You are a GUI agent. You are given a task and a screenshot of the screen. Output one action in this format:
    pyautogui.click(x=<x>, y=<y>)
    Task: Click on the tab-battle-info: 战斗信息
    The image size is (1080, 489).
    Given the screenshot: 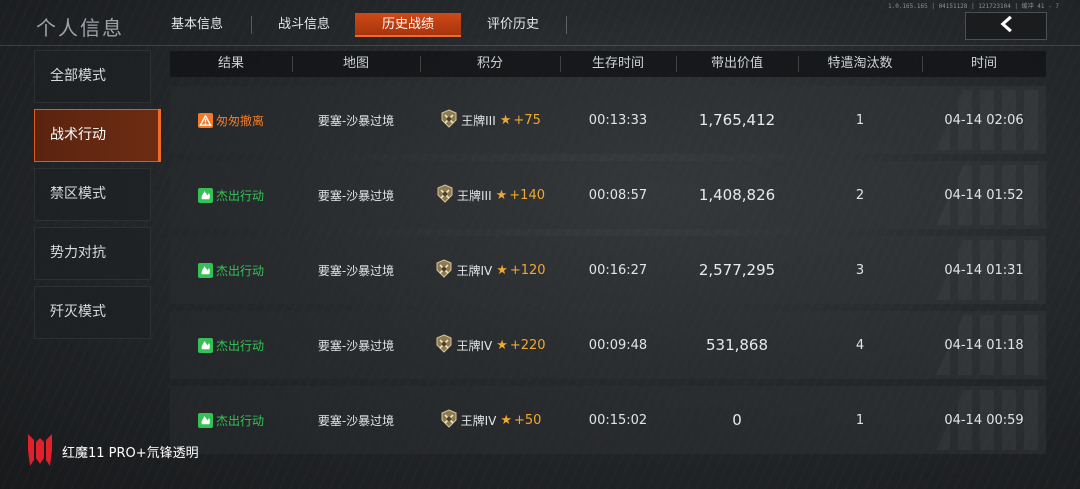 What is the action you would take?
    pyautogui.click(x=304, y=25)
    